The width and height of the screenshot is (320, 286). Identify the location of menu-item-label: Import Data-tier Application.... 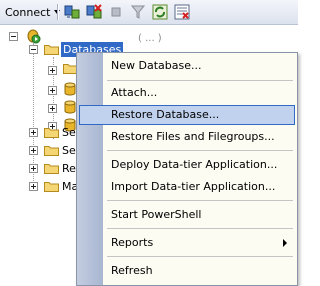
(193, 186).